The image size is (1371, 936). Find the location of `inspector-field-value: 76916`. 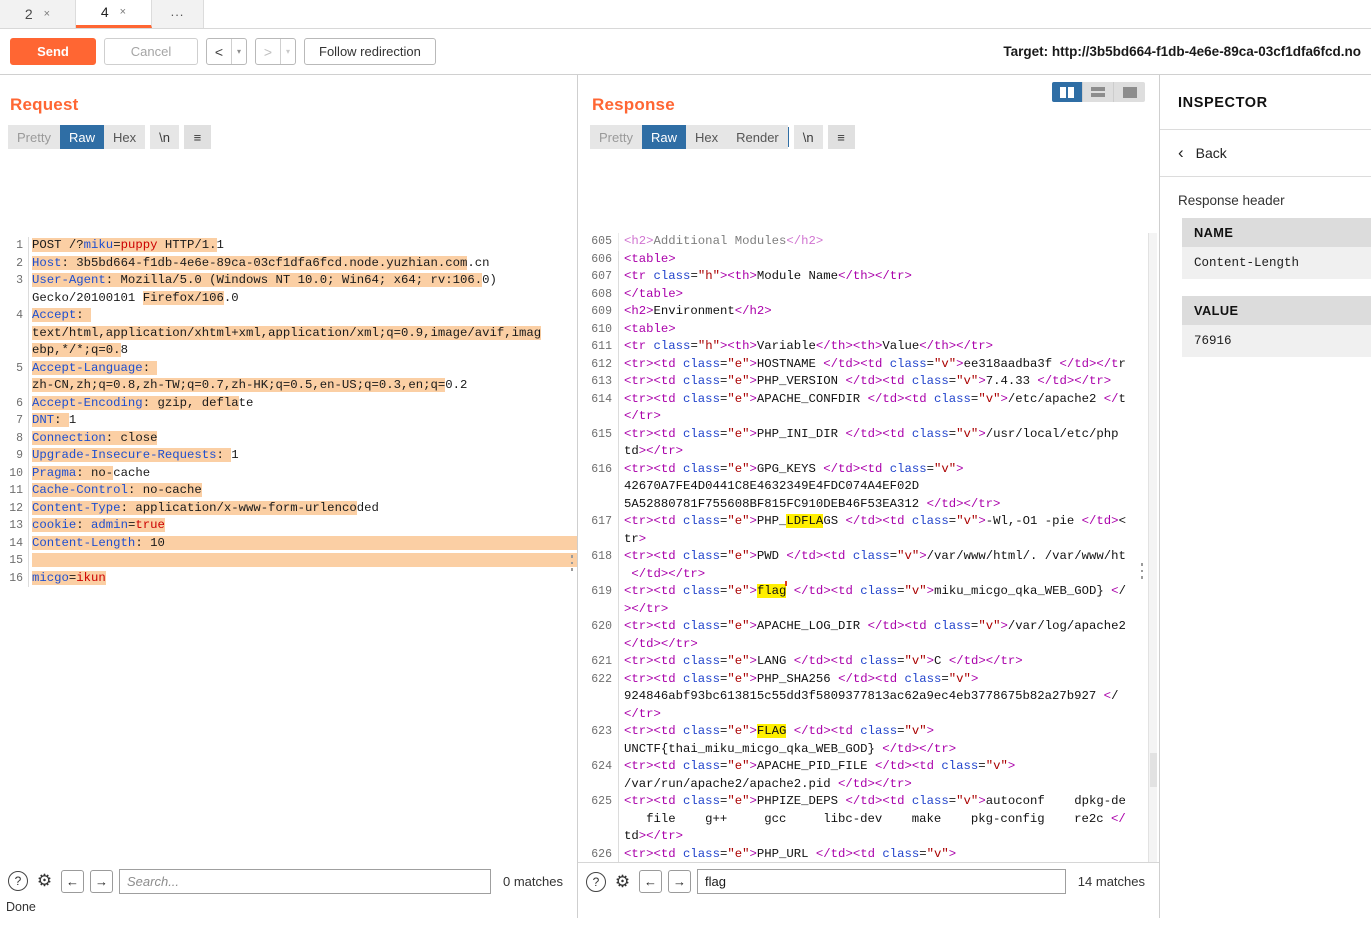

inspector-field-value: 76916 is located at coordinates (1276, 341).